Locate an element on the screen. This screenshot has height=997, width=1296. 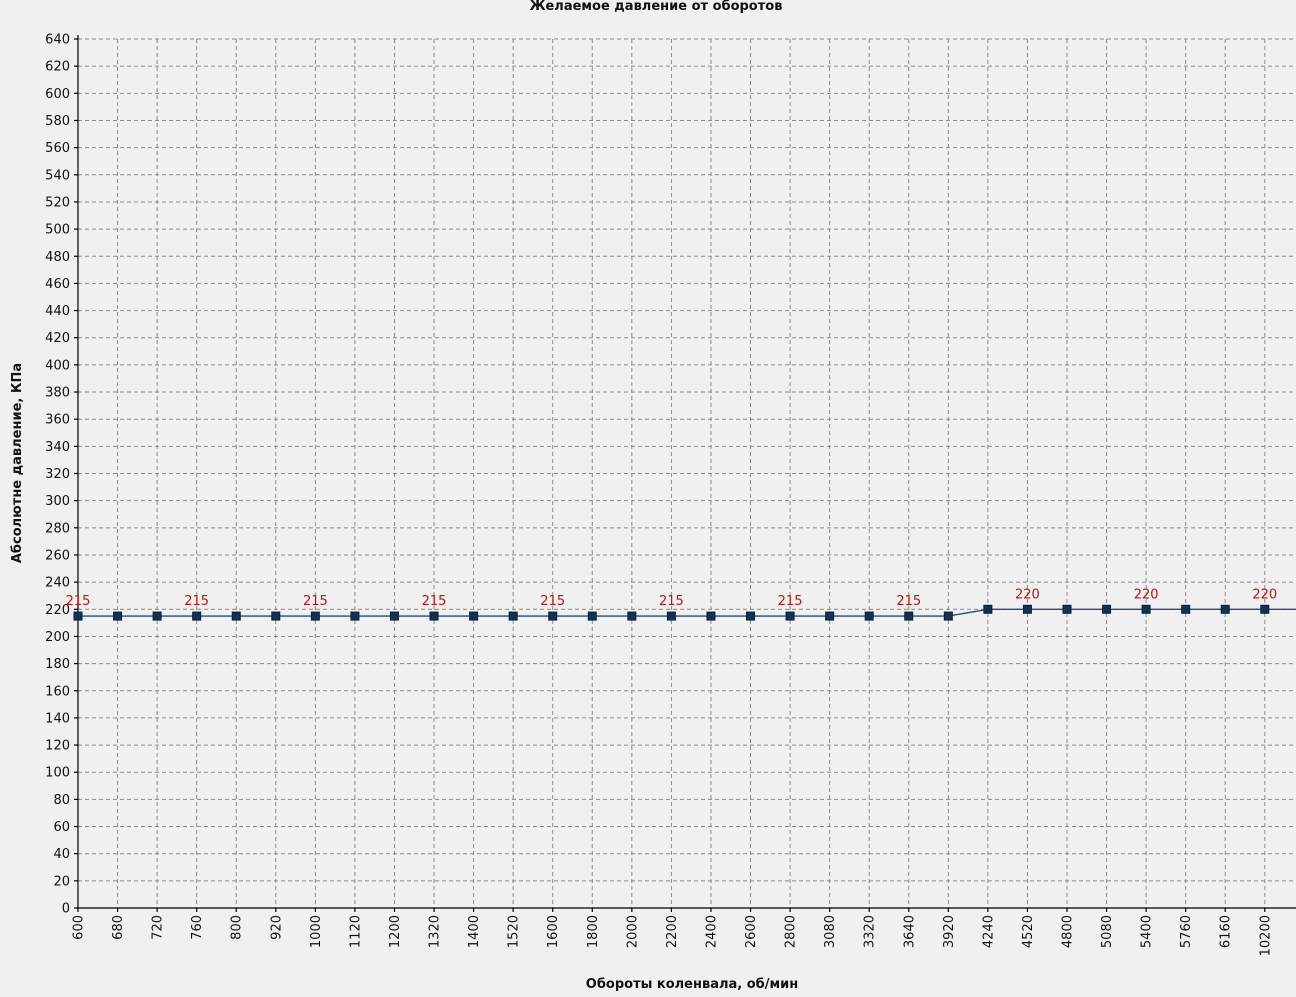
x-tick-label: 2200 is located at coordinates (672, 931).